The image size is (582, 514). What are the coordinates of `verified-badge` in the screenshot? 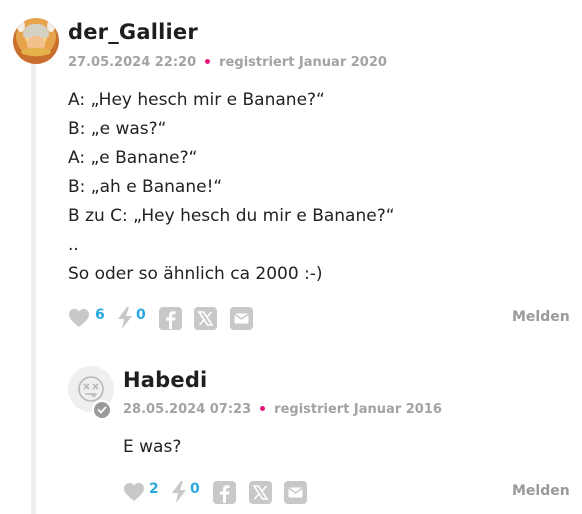 It's located at (102, 410).